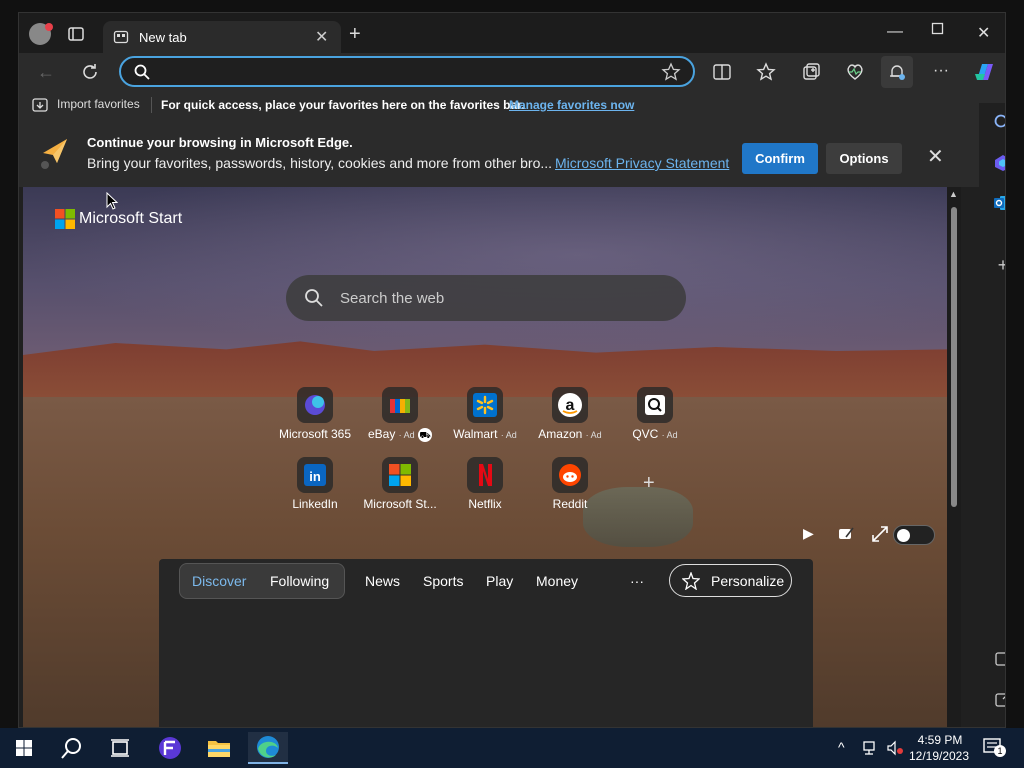  Describe the element at coordinates (811, 72) in the screenshot. I see `collections-icon` at that location.